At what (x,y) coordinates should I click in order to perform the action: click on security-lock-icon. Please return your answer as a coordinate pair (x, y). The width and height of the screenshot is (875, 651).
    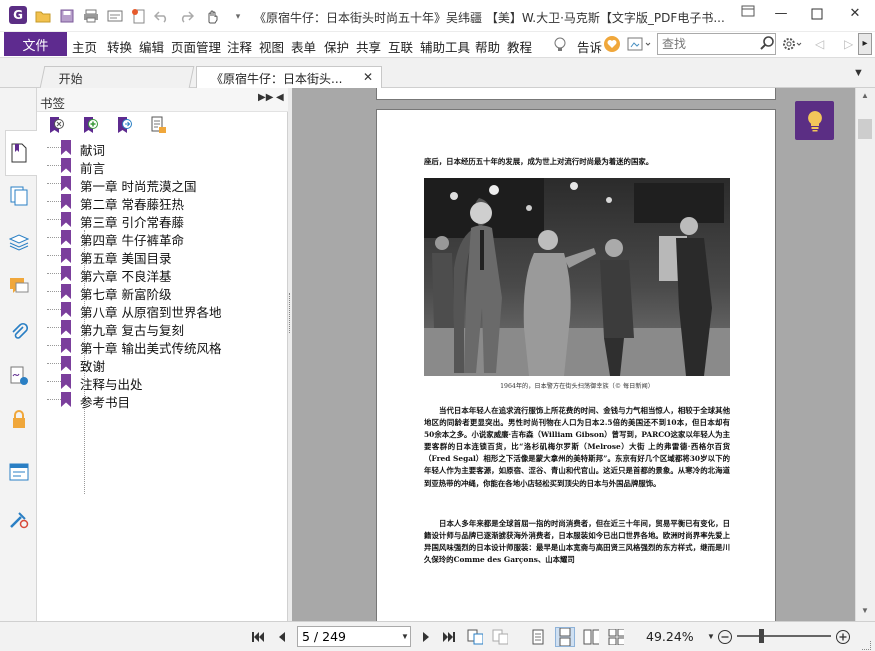
    Looking at the image, I should click on (19, 419).